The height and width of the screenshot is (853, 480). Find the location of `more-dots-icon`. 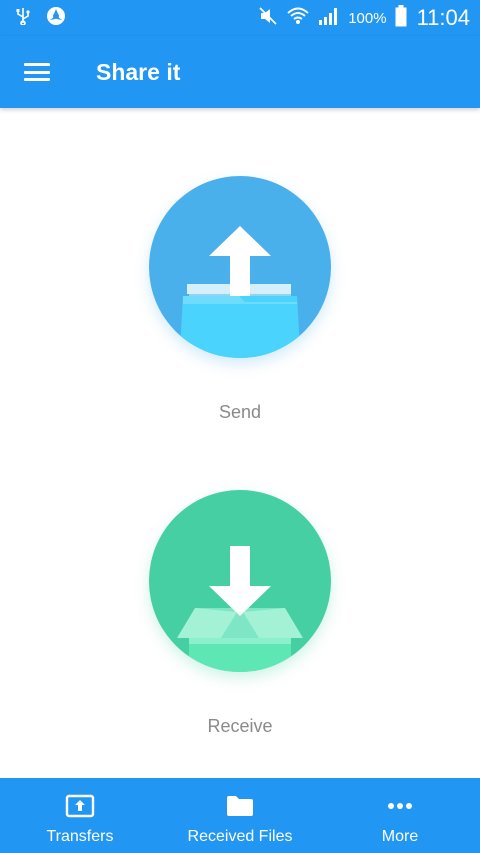

more-dots-icon is located at coordinates (400, 806).